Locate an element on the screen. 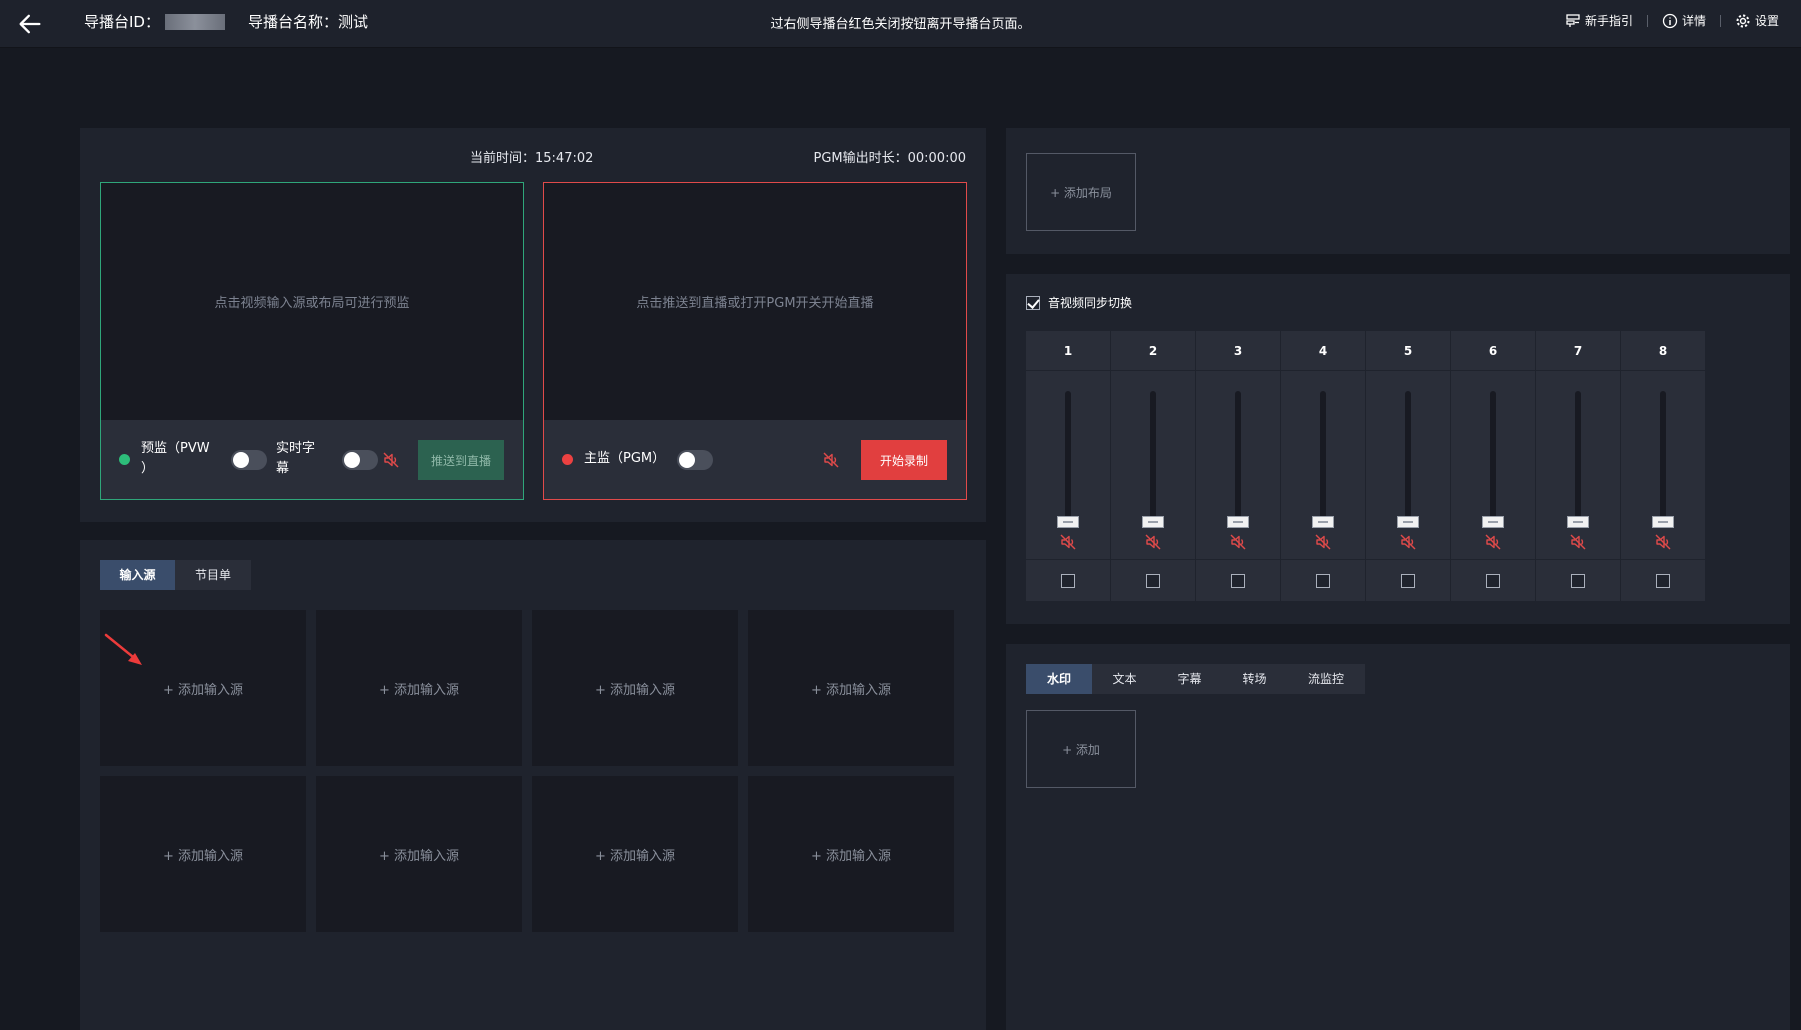 This screenshot has height=1030, width=1801. av-sync-row: 音视频同步切换 is located at coordinates (1079, 302).